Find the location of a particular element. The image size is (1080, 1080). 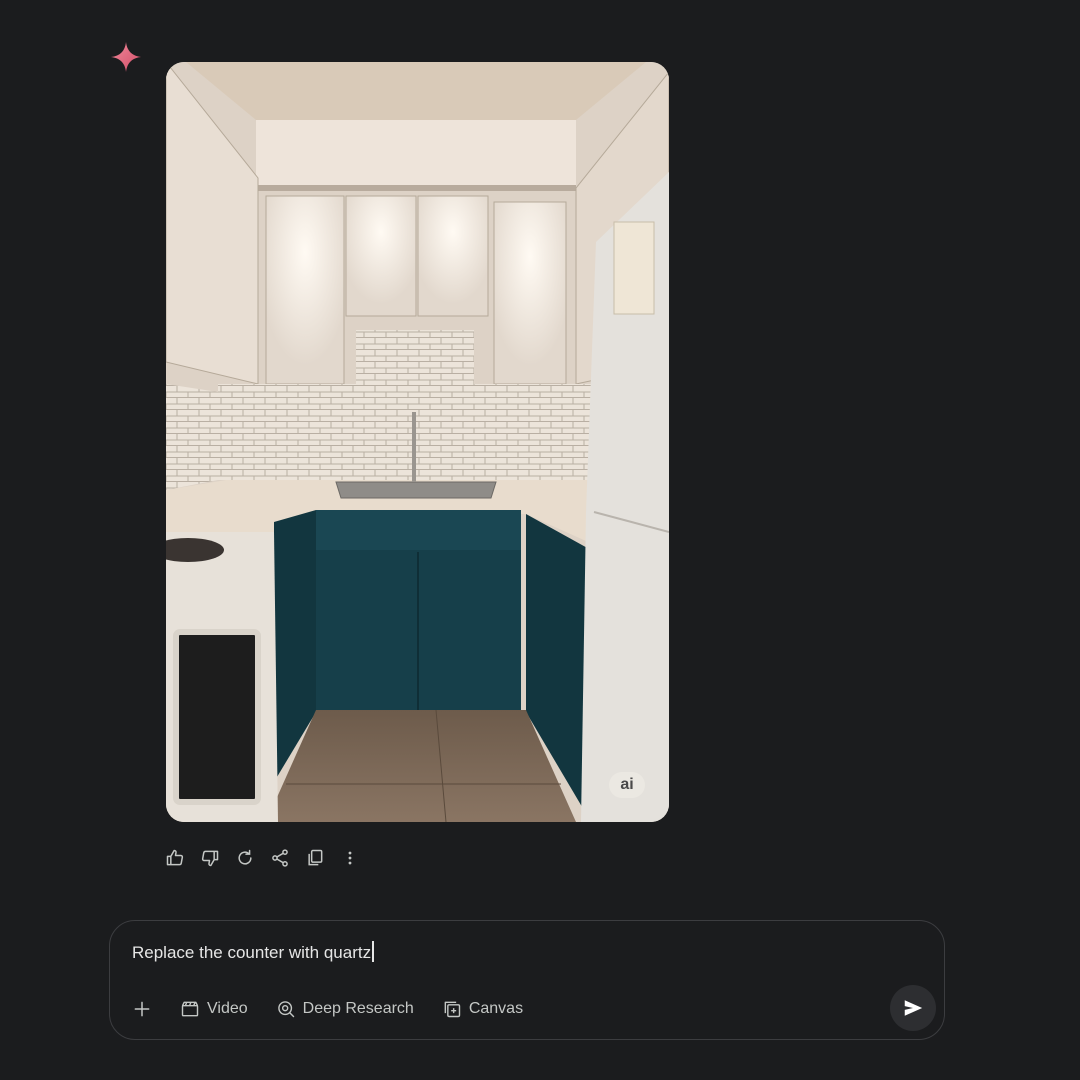

regenerate-icon is located at coordinates (245, 857).